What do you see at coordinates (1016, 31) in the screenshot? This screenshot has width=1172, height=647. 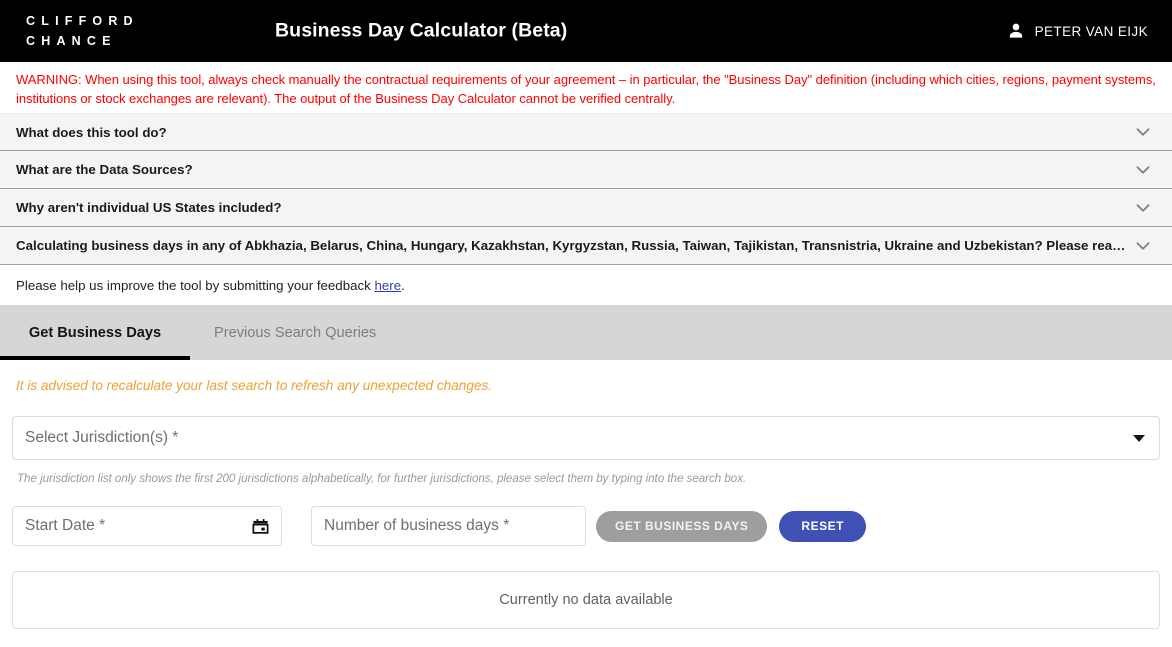 I see `person-icon` at bounding box center [1016, 31].